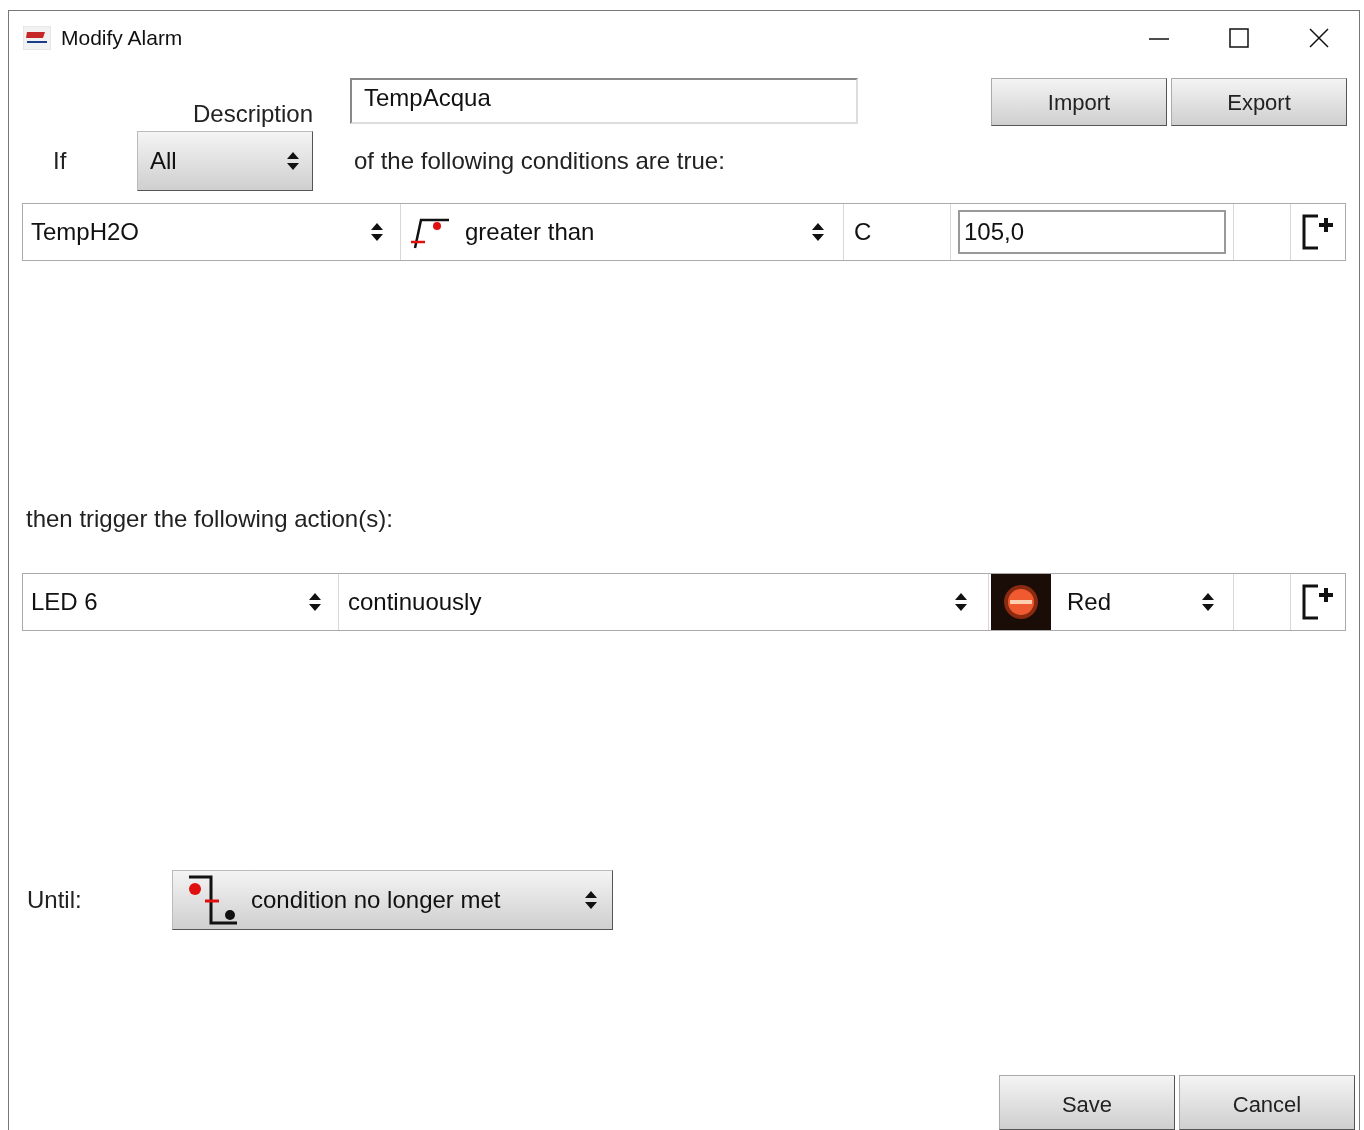 The image size is (1364, 1130). I want to click on until-label: Until:, so click(55, 900).